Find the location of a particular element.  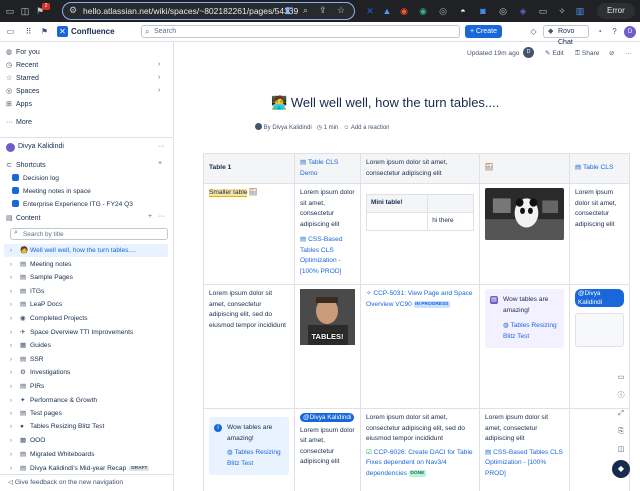

smart-link: Tables Resizing Blitz Test is located at coordinates (530, 331).